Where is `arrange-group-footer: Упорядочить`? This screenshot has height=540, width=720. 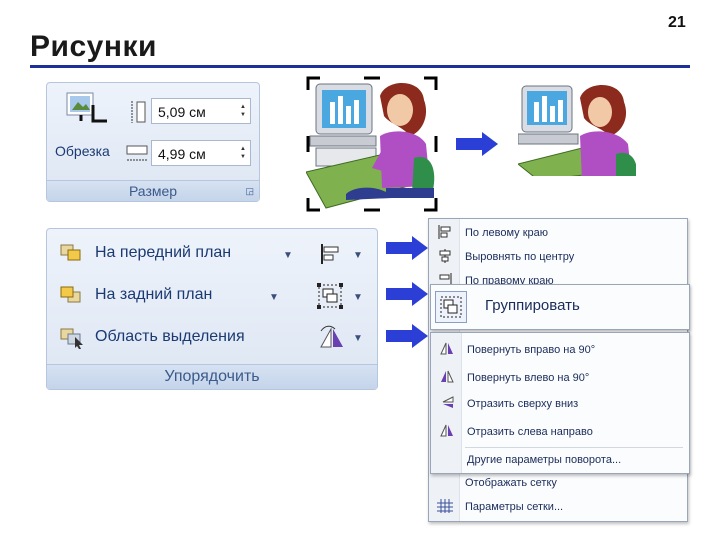
arrange-group-footer: Упорядочить is located at coordinates (212, 376).